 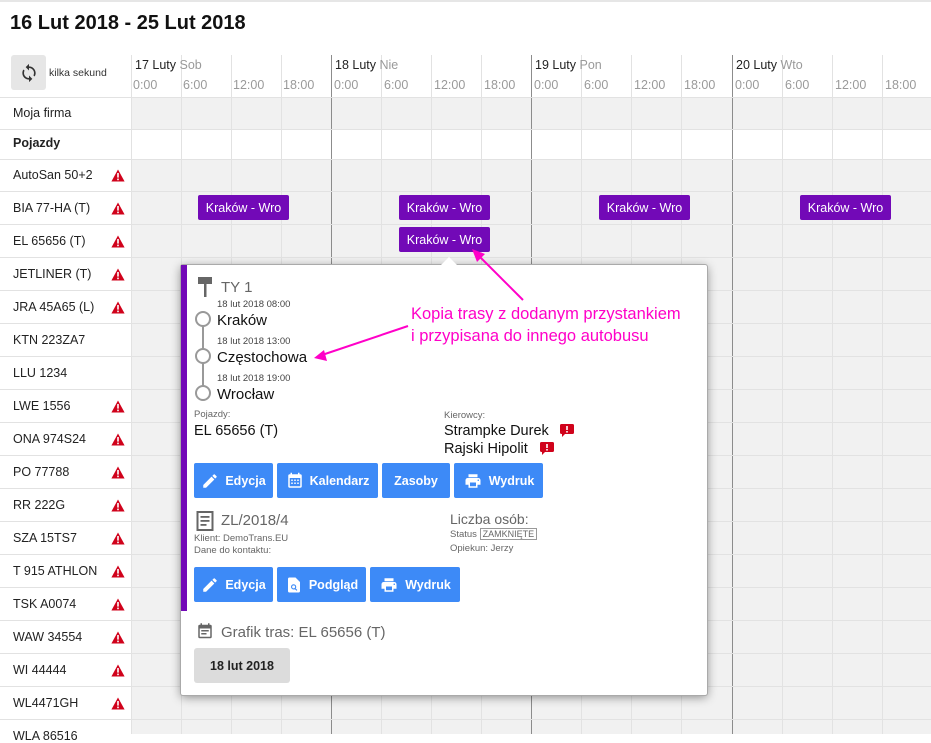 What do you see at coordinates (49, 241) in the screenshot?
I see `vehicle-row-label: EL 65656 (T)` at bounding box center [49, 241].